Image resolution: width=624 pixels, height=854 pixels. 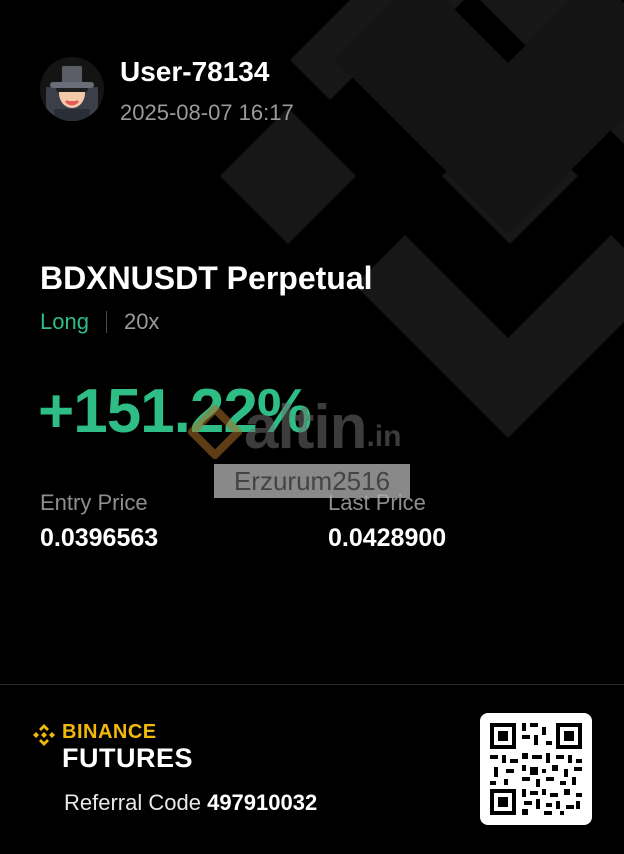 What do you see at coordinates (384, 436) in the screenshot?
I see `watermark-tld: .in` at bounding box center [384, 436].